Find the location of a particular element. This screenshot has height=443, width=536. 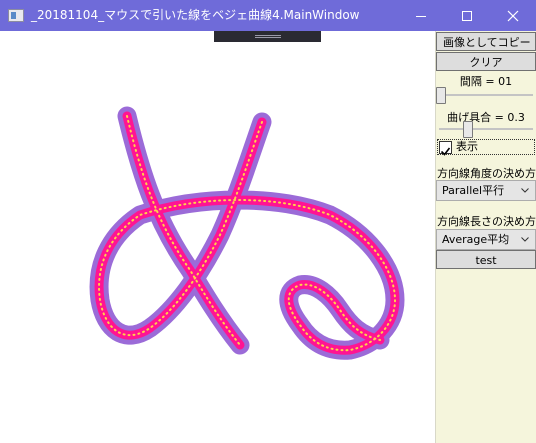

test-button: test is located at coordinates (486, 259).